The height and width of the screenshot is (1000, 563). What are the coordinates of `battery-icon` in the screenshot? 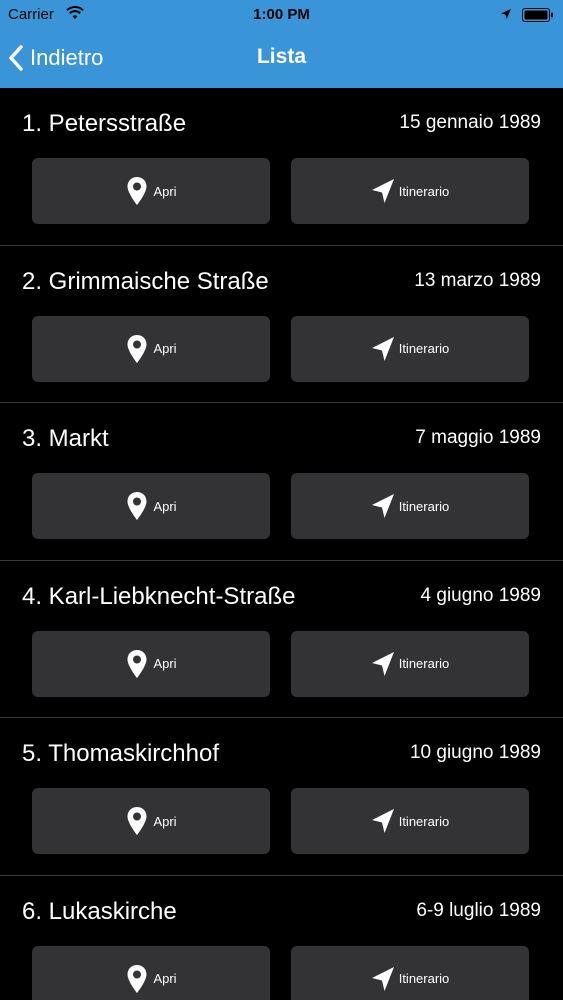 It's located at (537, 15).